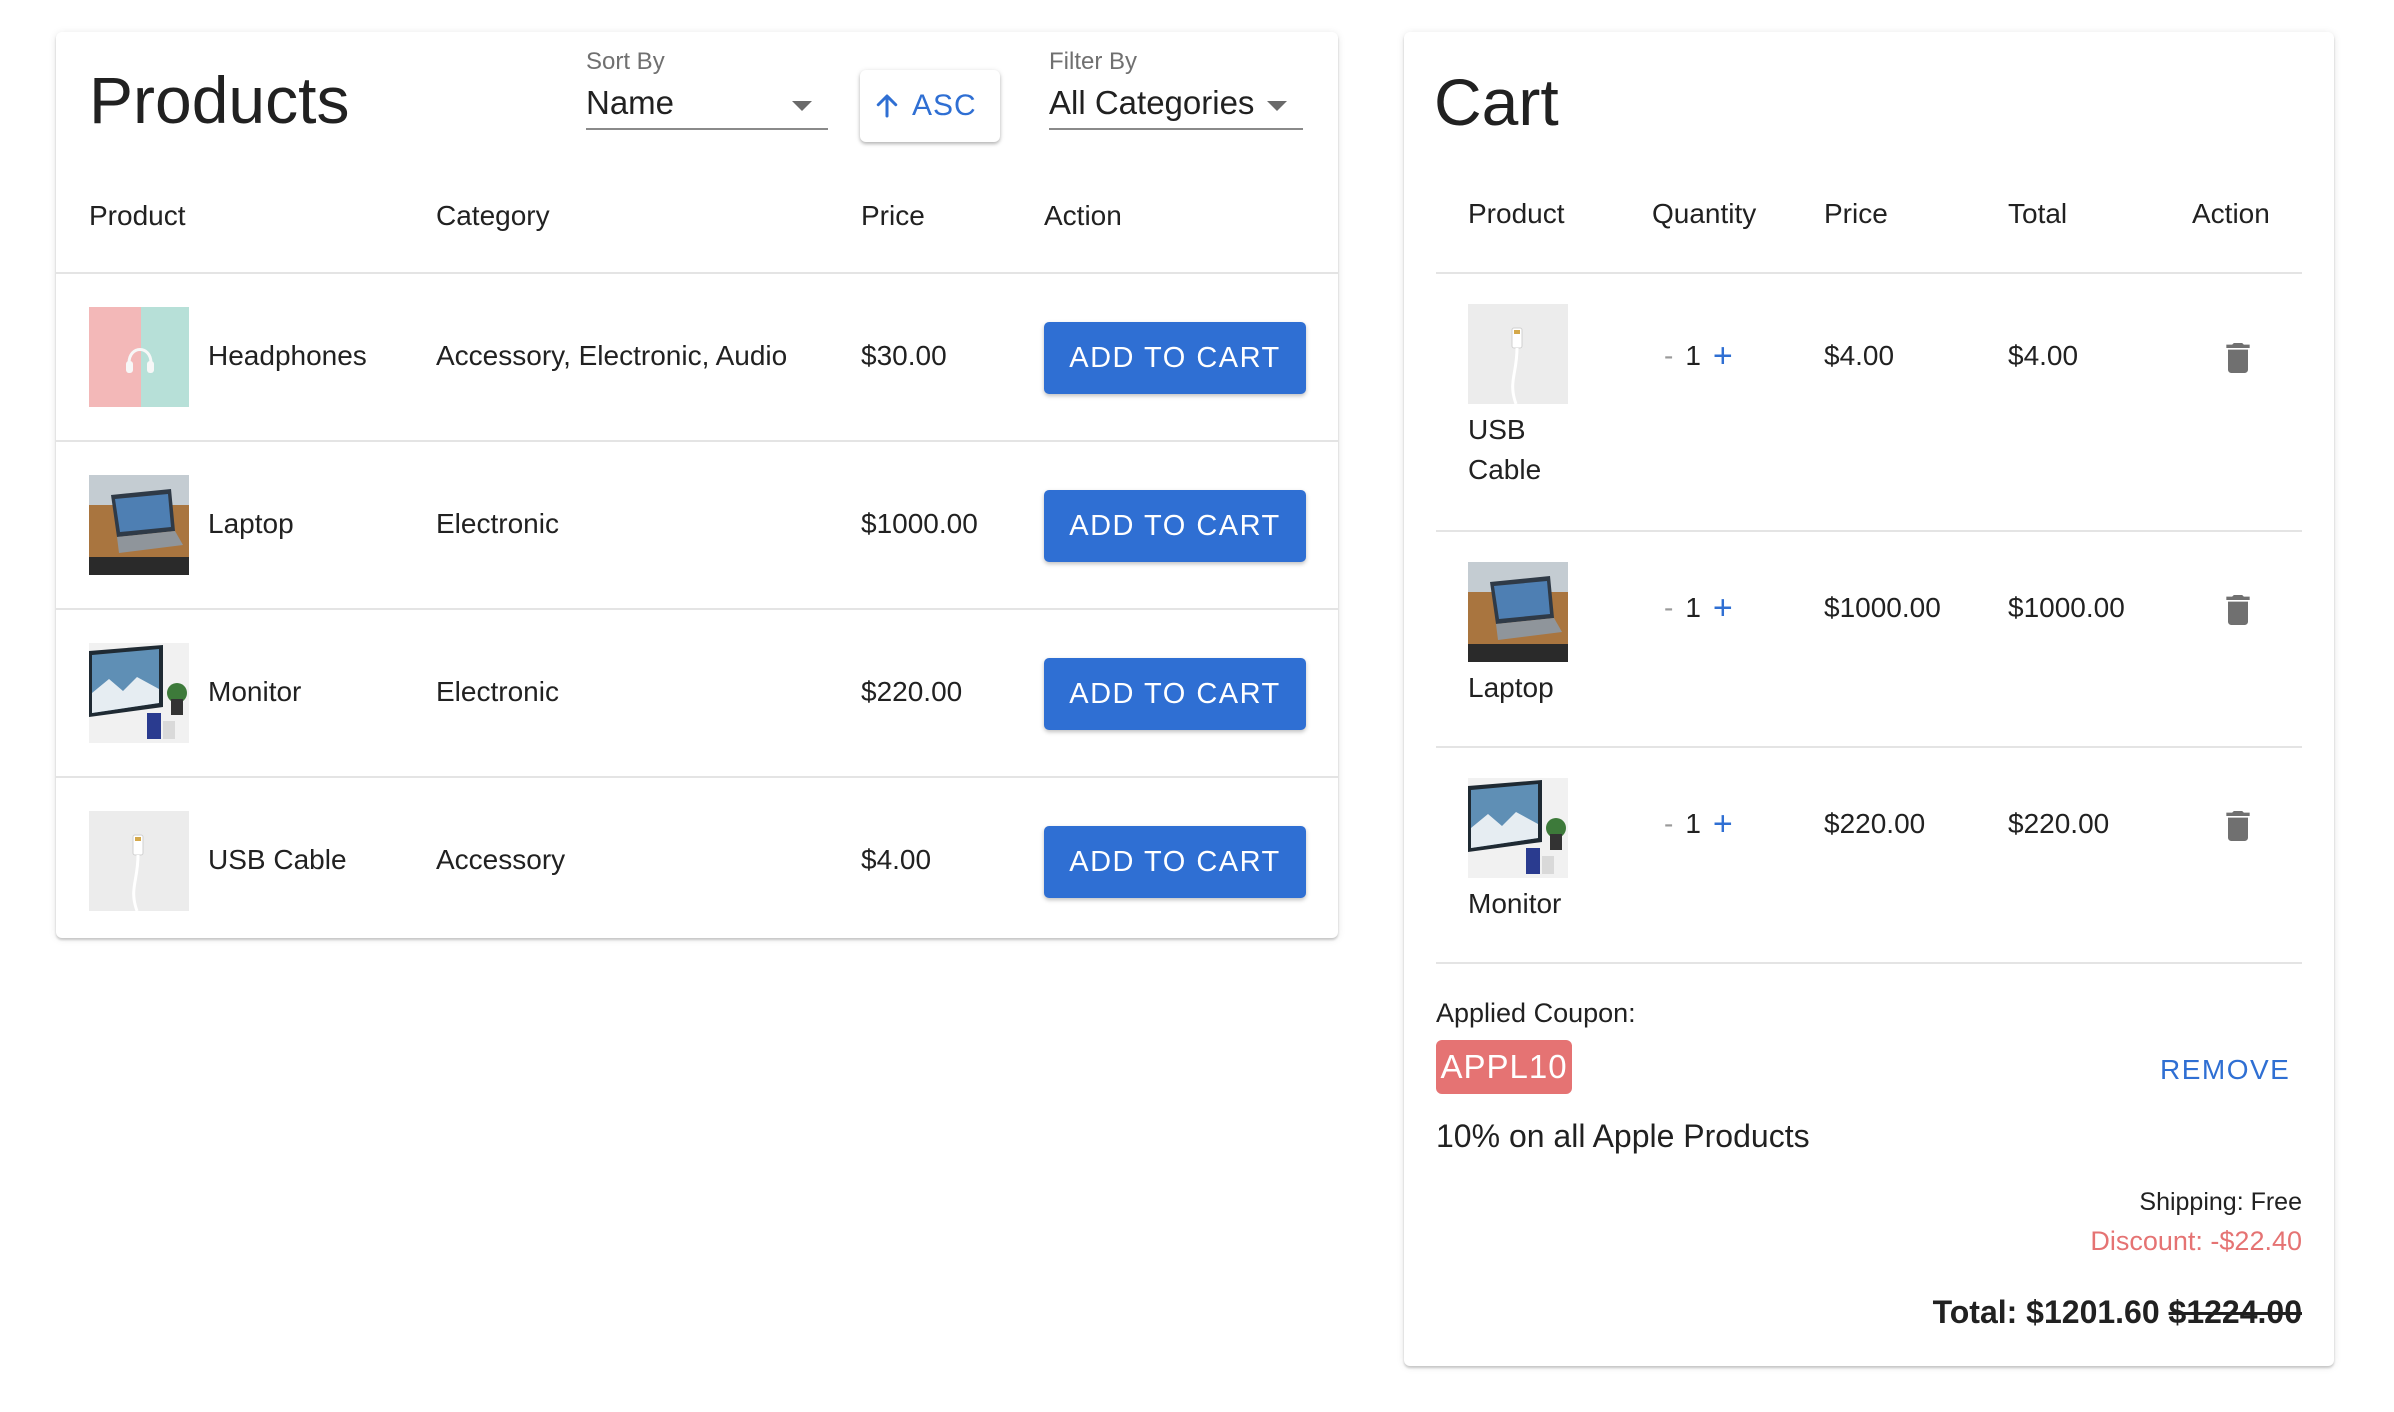 This screenshot has height=1412, width=2394. I want to click on sort-by-select: Name, so click(707, 107).